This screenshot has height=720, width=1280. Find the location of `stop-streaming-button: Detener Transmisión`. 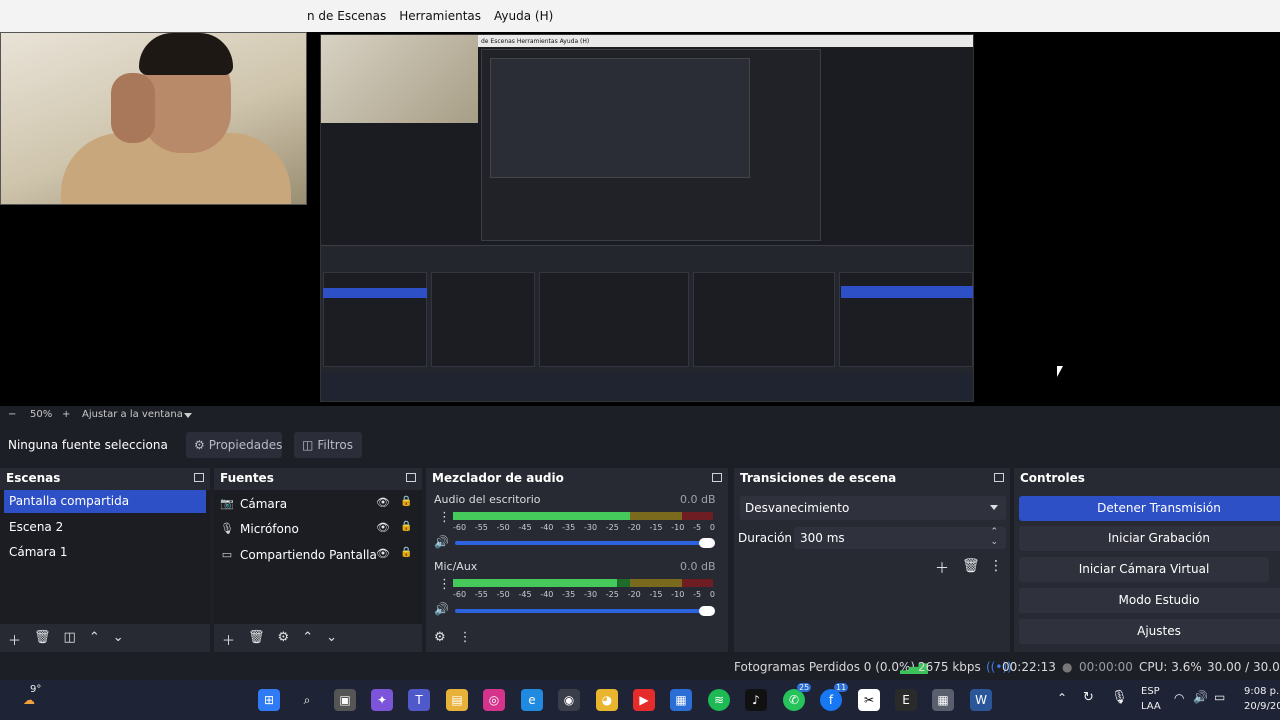

stop-streaming-button: Detener Transmisión is located at coordinates (1149, 508).